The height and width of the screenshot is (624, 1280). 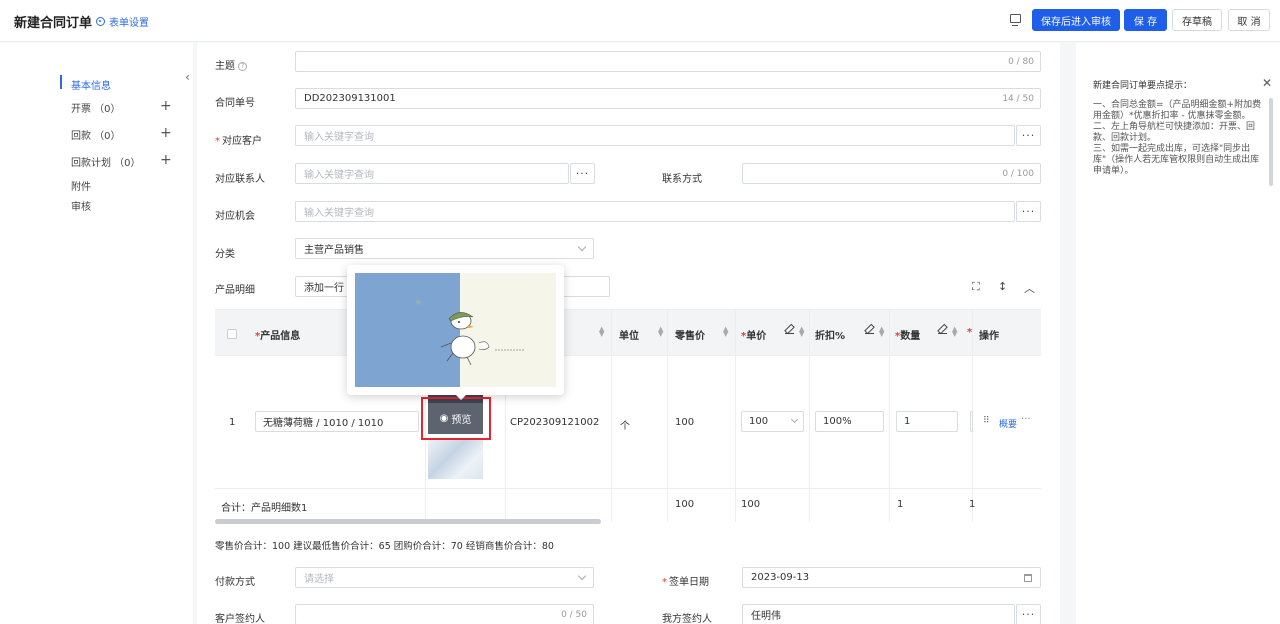 I want to click on nav-item-audit: 审核, so click(x=81, y=205).